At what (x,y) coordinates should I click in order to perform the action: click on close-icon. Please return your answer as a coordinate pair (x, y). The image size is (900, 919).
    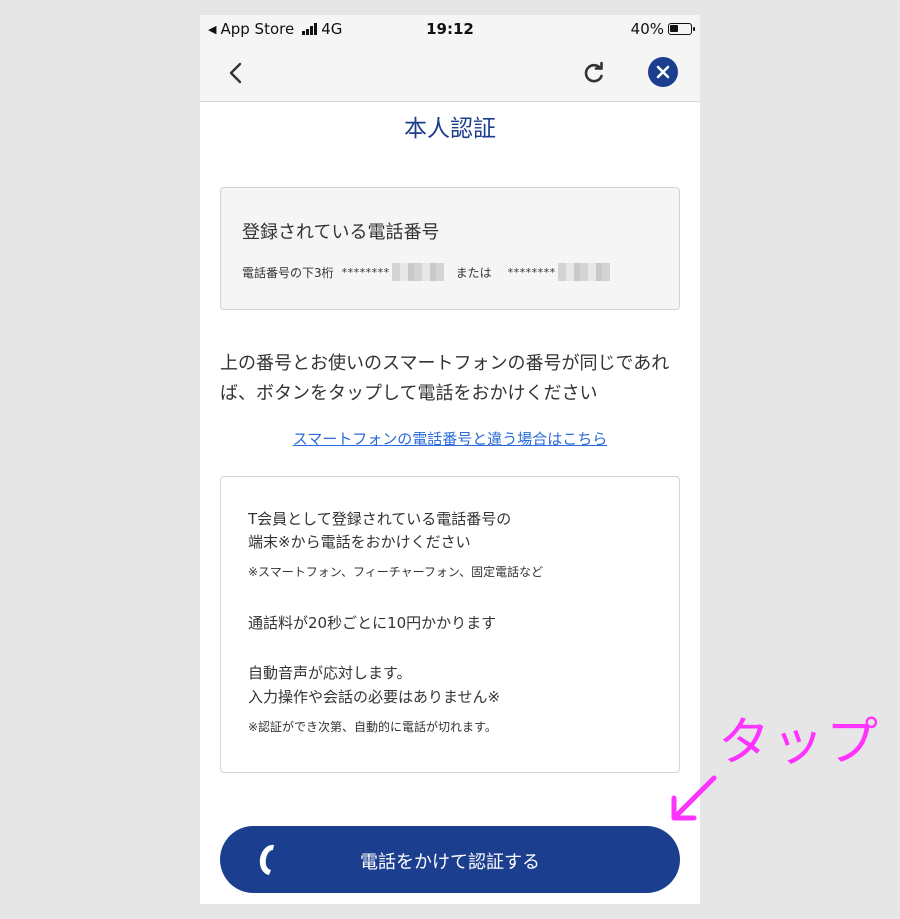
    Looking at the image, I should click on (663, 72).